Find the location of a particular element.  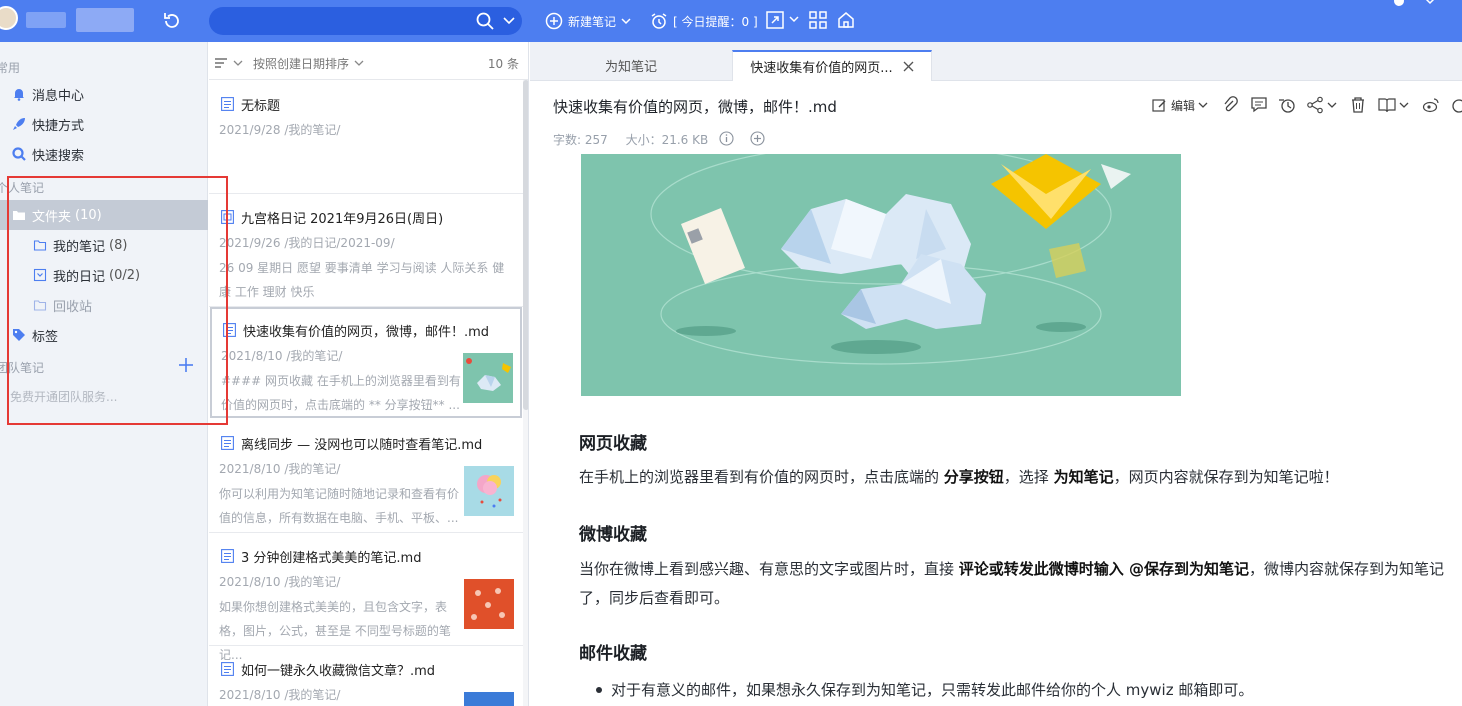

section-heading: 微博收藏 is located at coordinates (613, 535).